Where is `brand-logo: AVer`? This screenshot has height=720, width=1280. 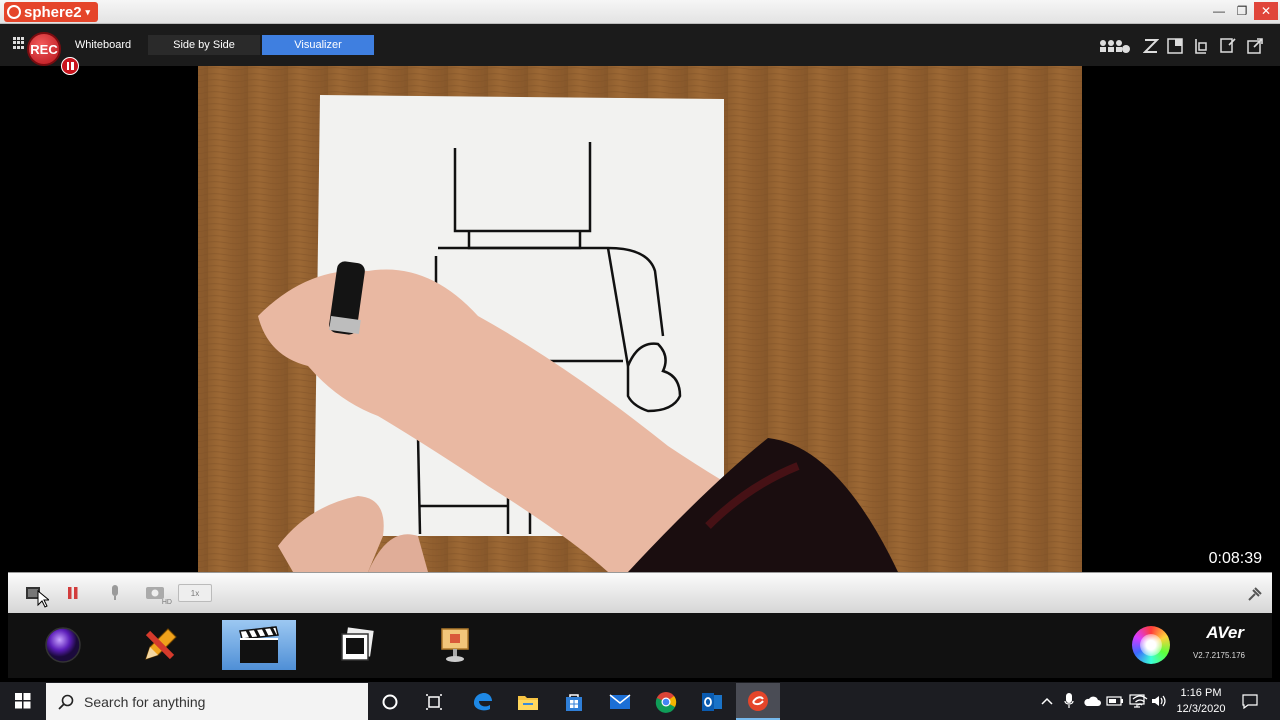 brand-logo: AVer is located at coordinates (1225, 632).